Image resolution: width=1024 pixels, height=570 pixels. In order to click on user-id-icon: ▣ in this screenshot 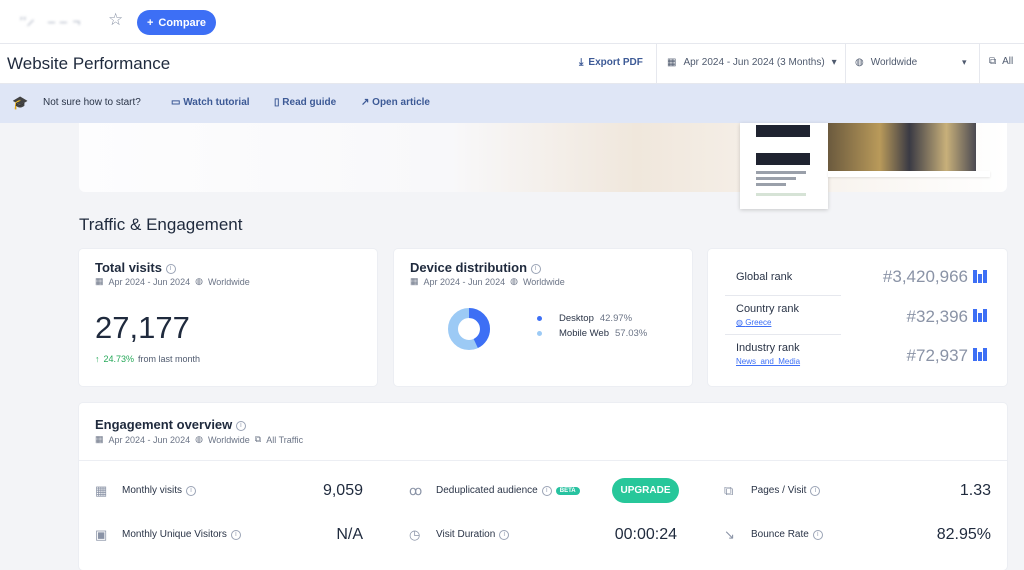, I will do `click(101, 534)`.